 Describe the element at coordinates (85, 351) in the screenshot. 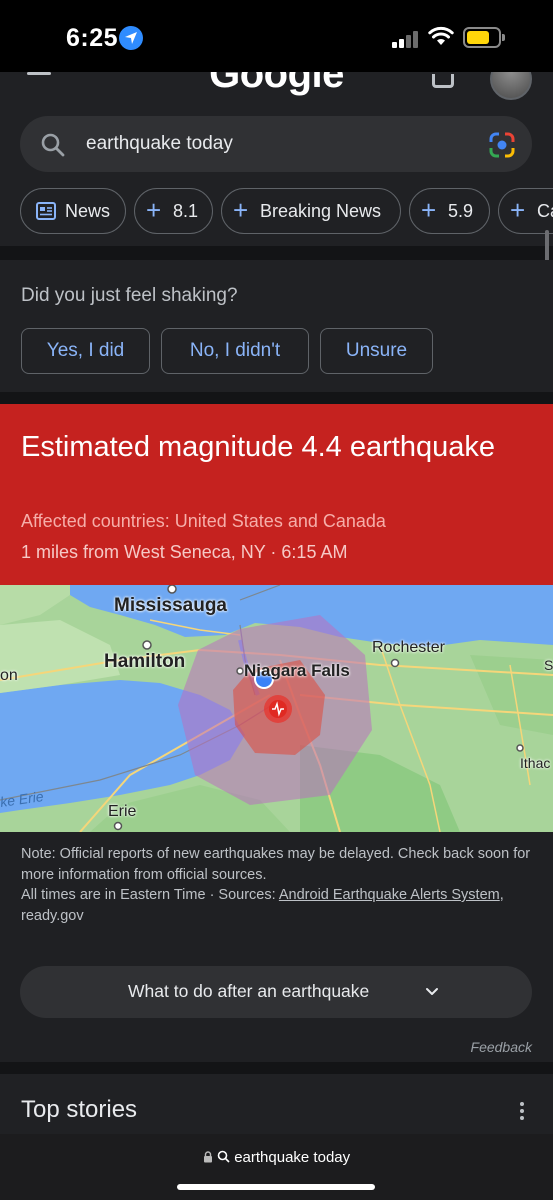

I see `yes-i-did-button: Yes, I did` at that location.